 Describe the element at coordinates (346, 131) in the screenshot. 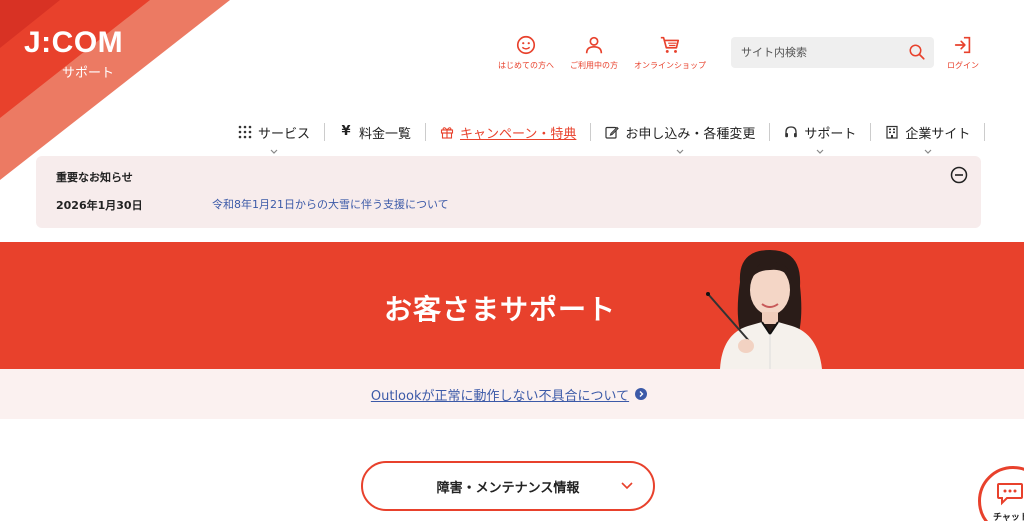

I see `yen-icon: ¥` at that location.